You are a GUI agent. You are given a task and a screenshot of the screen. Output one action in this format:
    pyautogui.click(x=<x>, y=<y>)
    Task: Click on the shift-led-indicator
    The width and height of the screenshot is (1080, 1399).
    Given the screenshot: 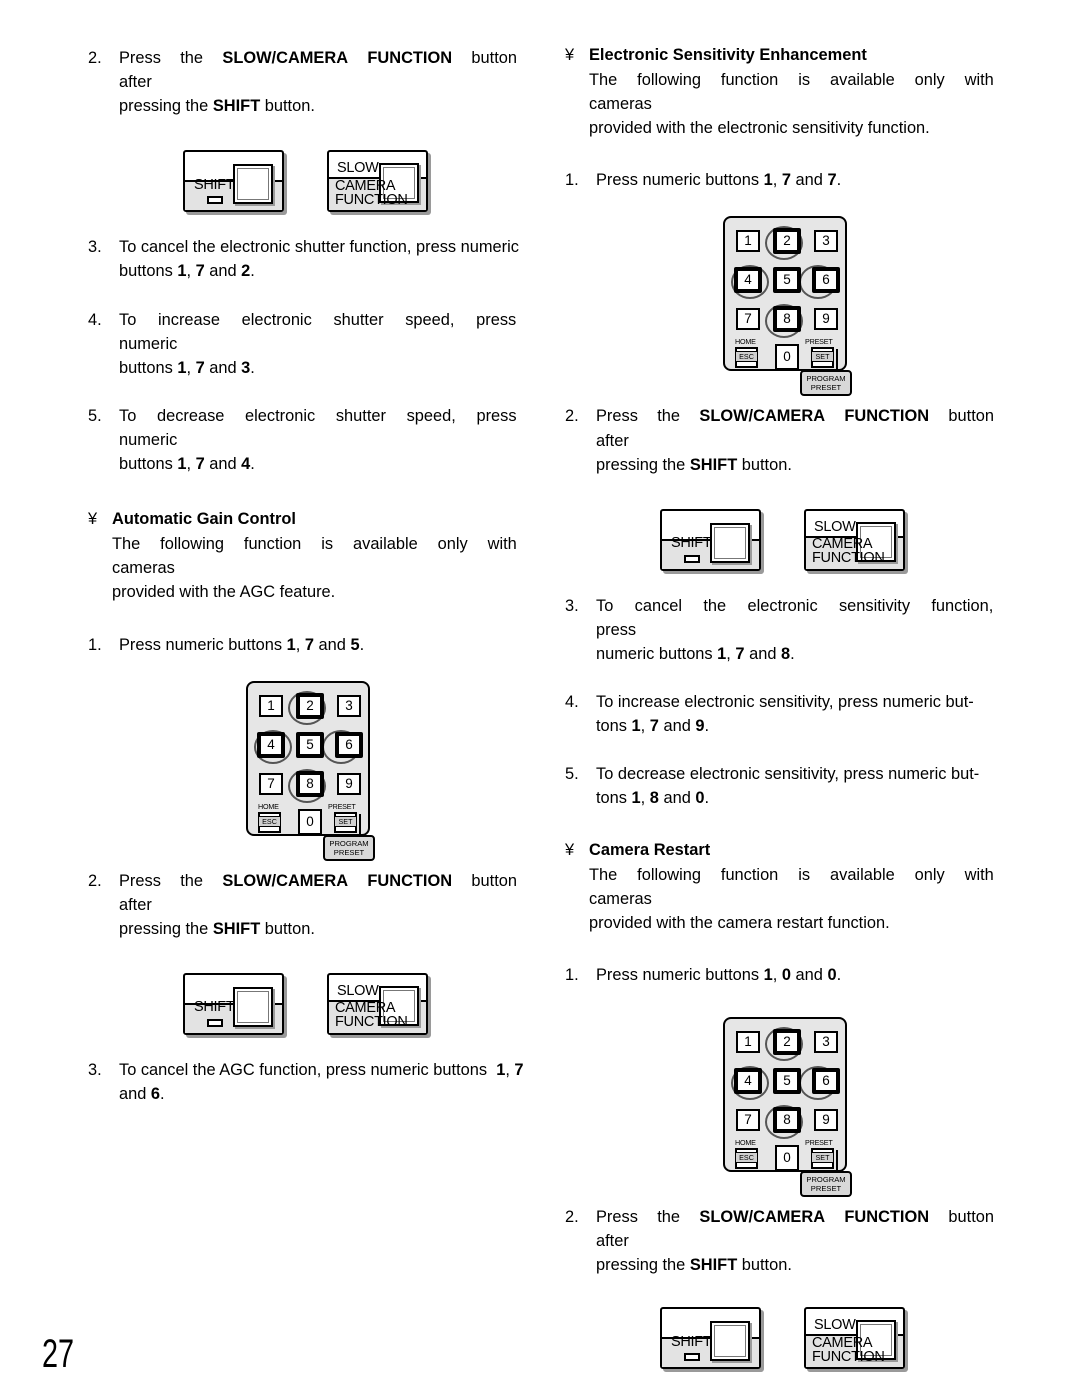 What is the action you would take?
    pyautogui.click(x=215, y=1022)
    